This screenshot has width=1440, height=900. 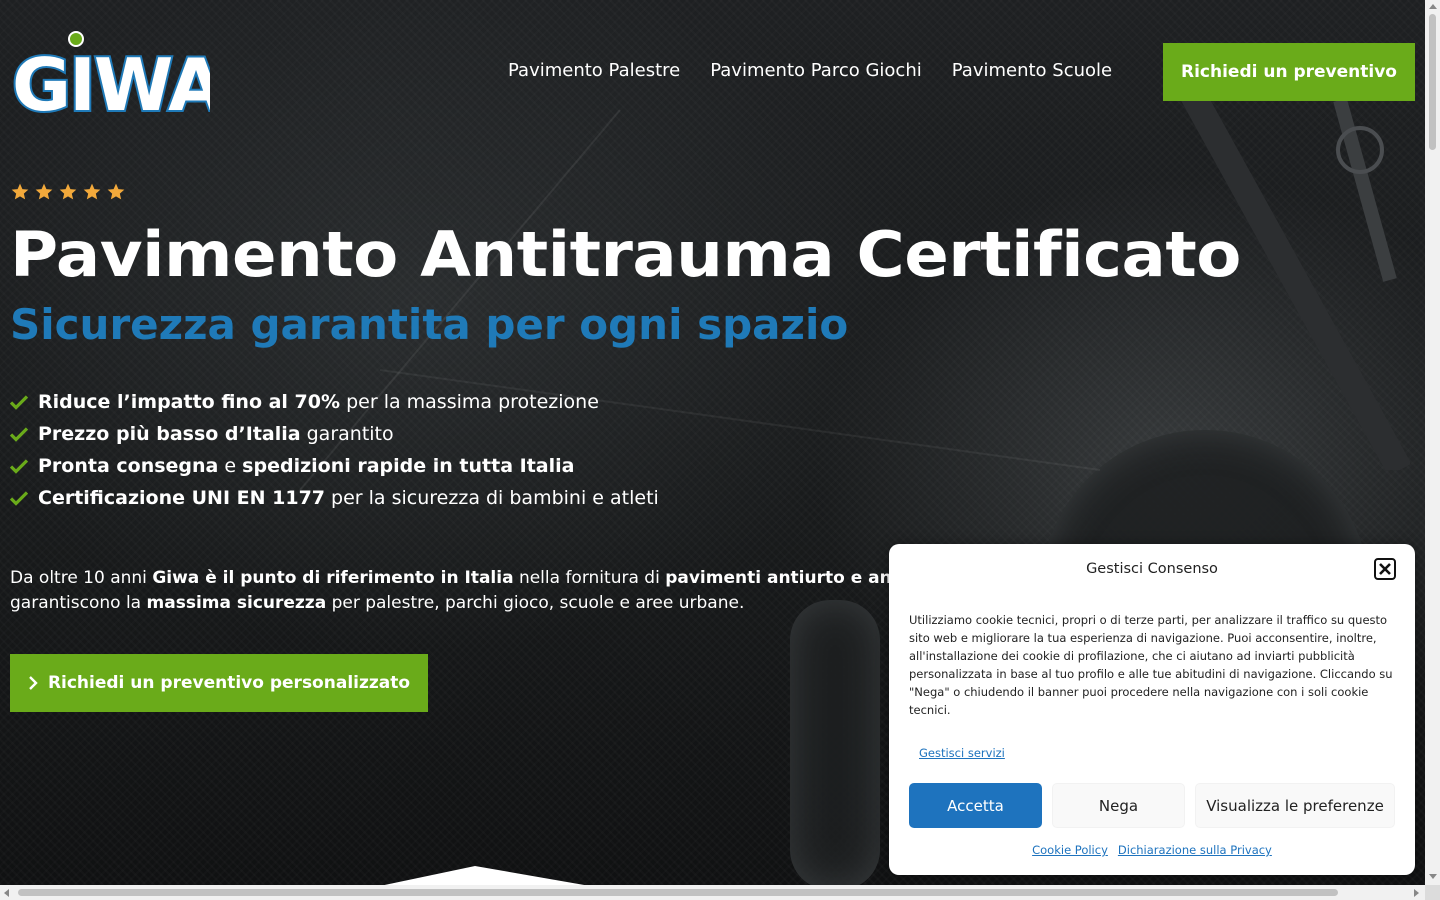 I want to click on cookie-title: Gestisci Consenso, so click(x=1152, y=569).